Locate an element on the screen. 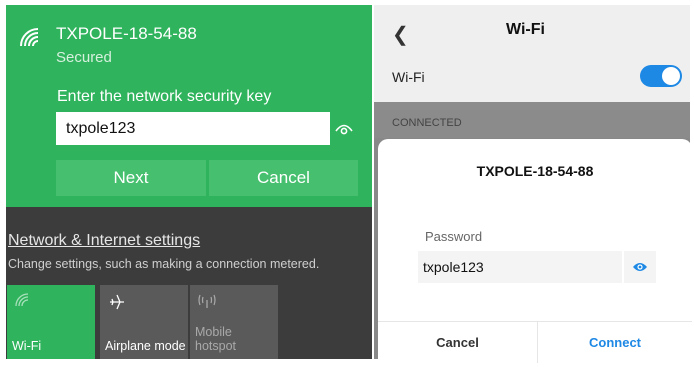 Image resolution: width=694 pixels, height=367 pixels. wifi-toggle-label: Wi-Fi is located at coordinates (408, 77).